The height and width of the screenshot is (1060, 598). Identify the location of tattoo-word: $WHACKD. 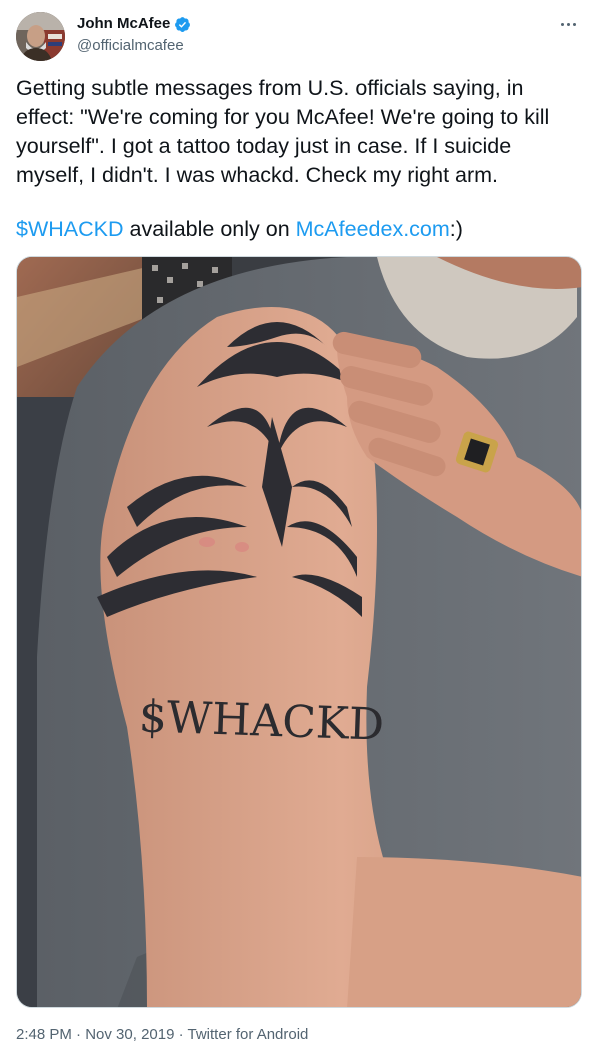
(261, 721).